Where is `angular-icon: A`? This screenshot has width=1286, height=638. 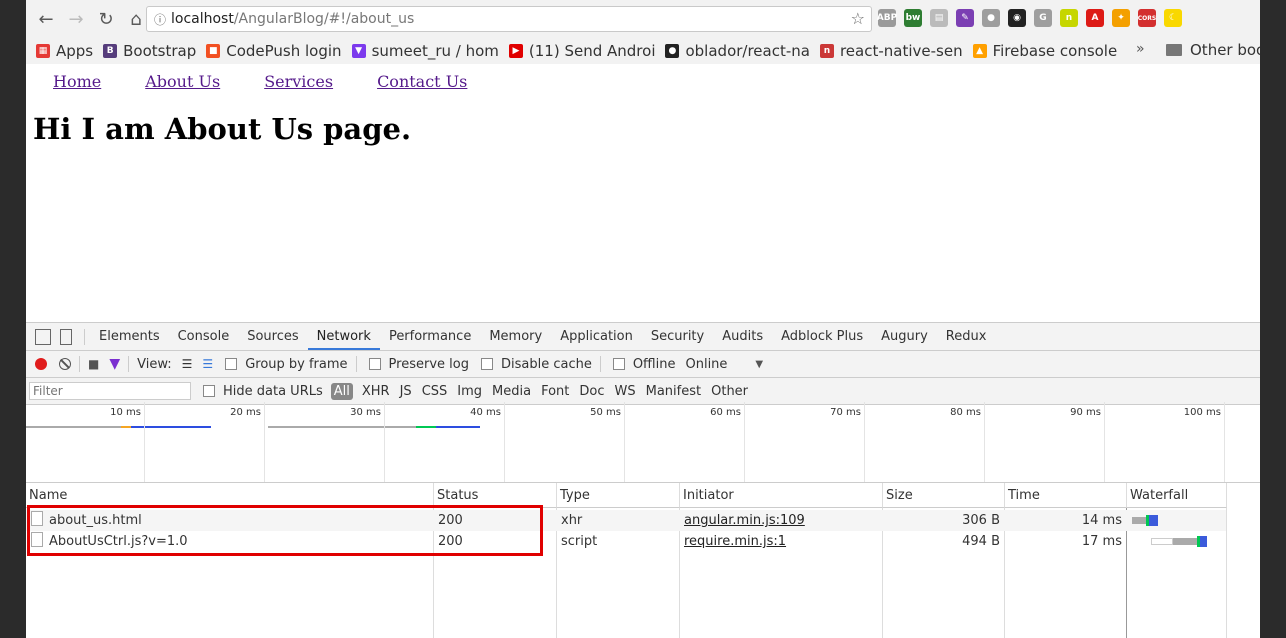 angular-icon: A is located at coordinates (1095, 18).